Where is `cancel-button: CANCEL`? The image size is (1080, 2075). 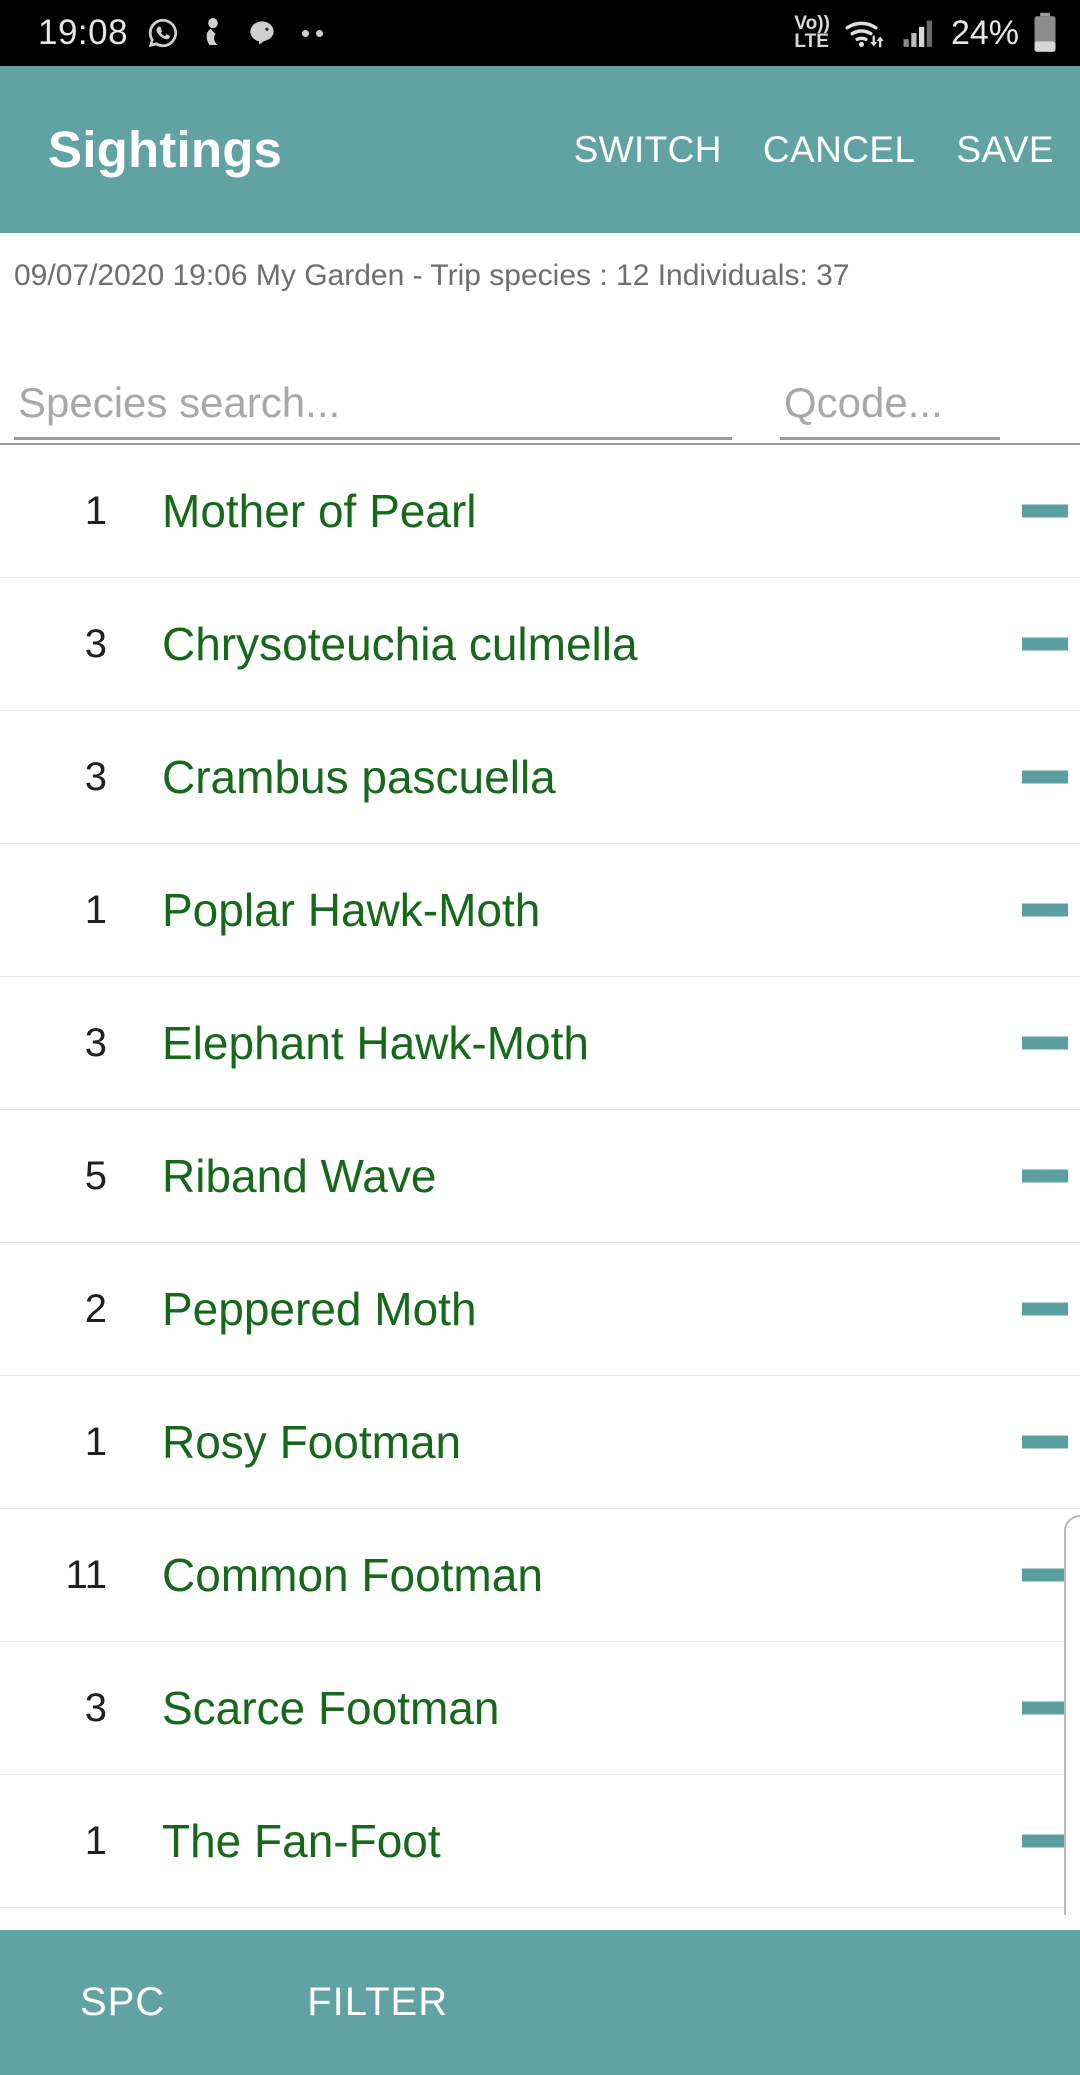
cancel-button: CANCEL is located at coordinates (839, 150).